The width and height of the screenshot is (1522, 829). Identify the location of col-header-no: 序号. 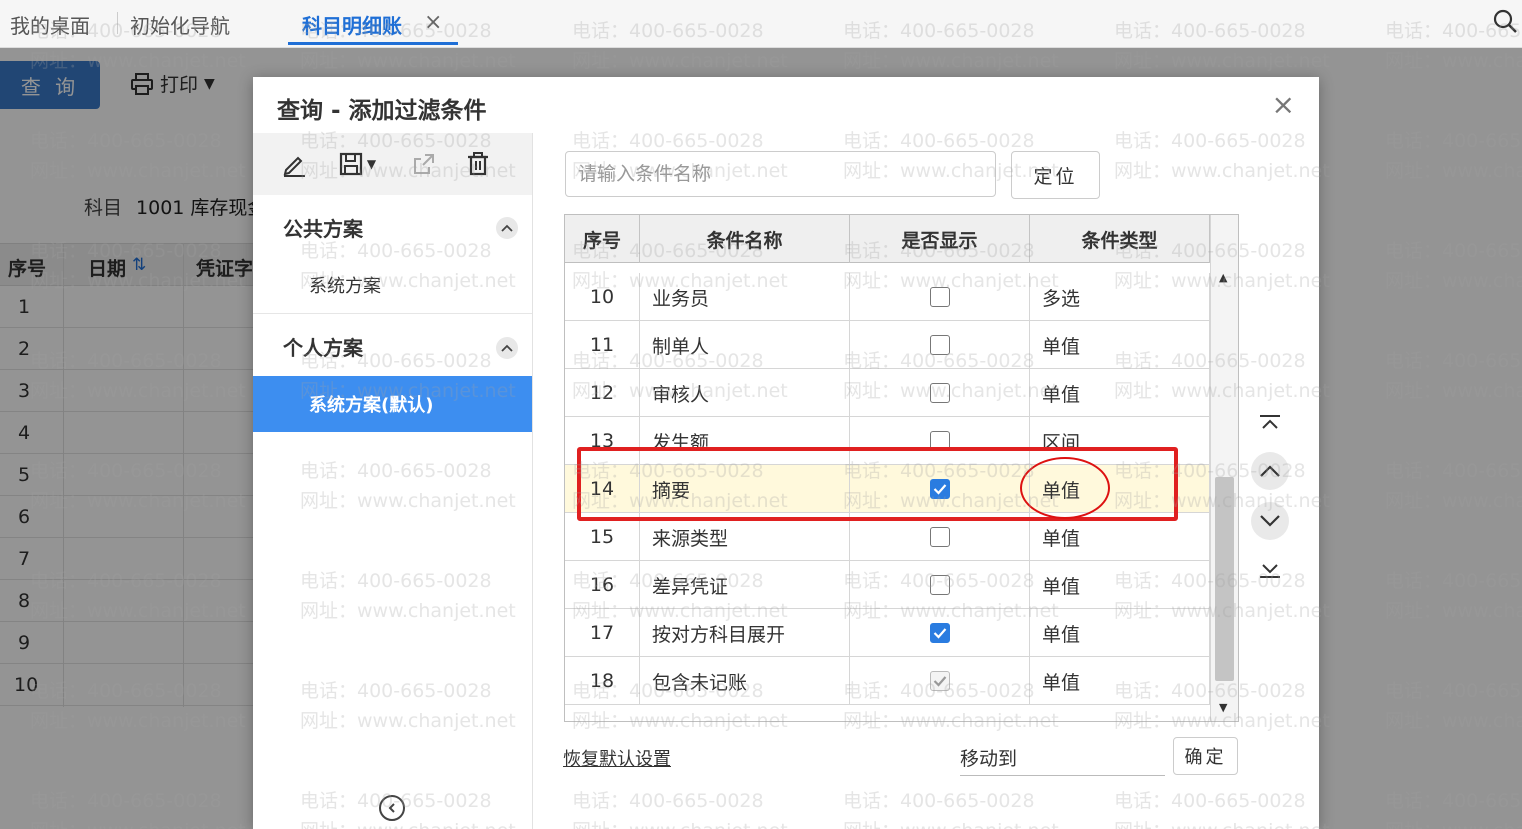
(602, 239).